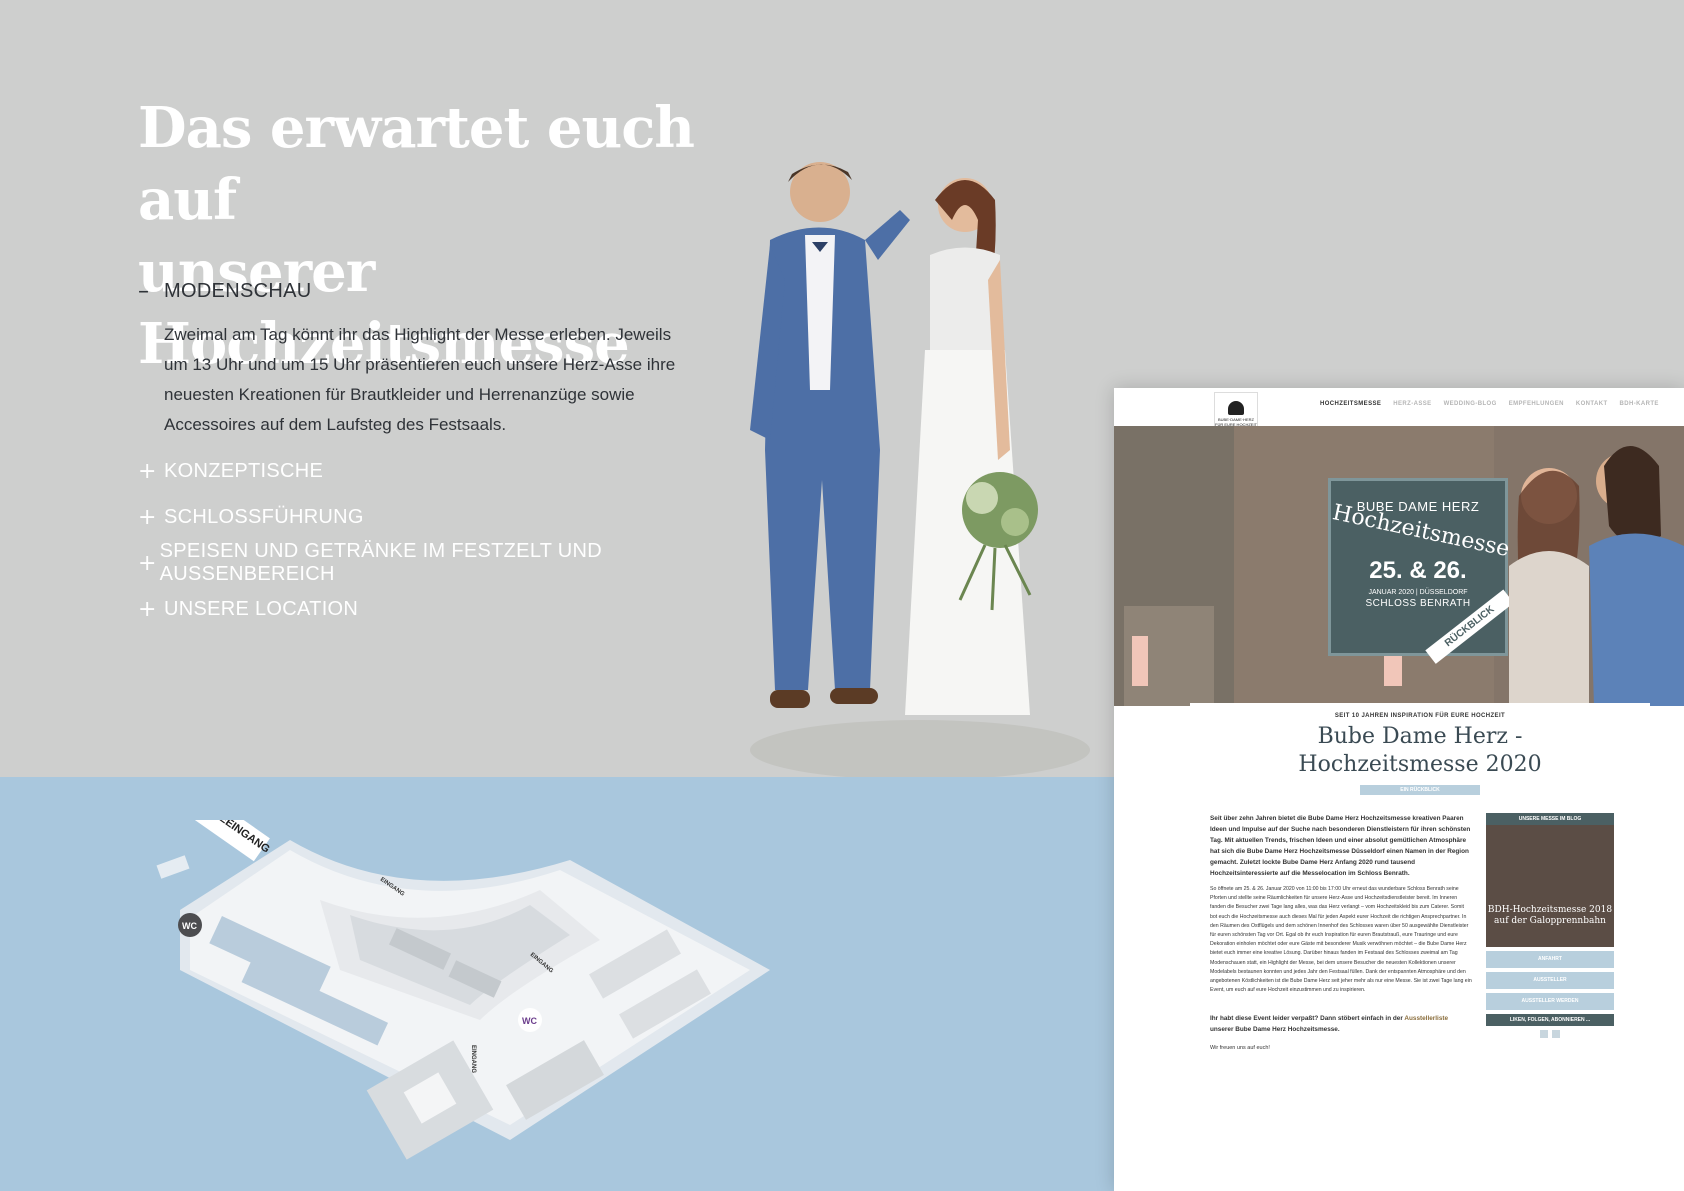 The image size is (1684, 1191). I want to click on rueckblick-pill: EIN RÜCKBLICK, so click(1420, 790).